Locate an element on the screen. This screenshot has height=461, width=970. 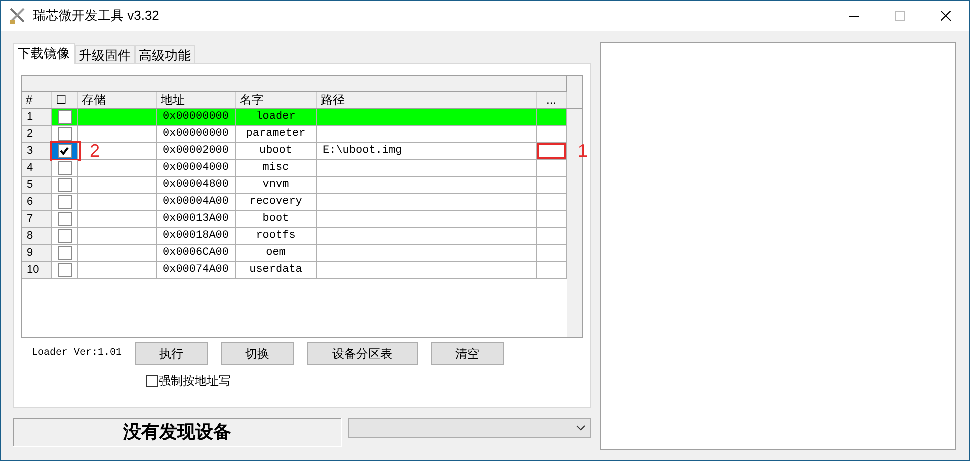
name-cell: loader is located at coordinates (276, 117).